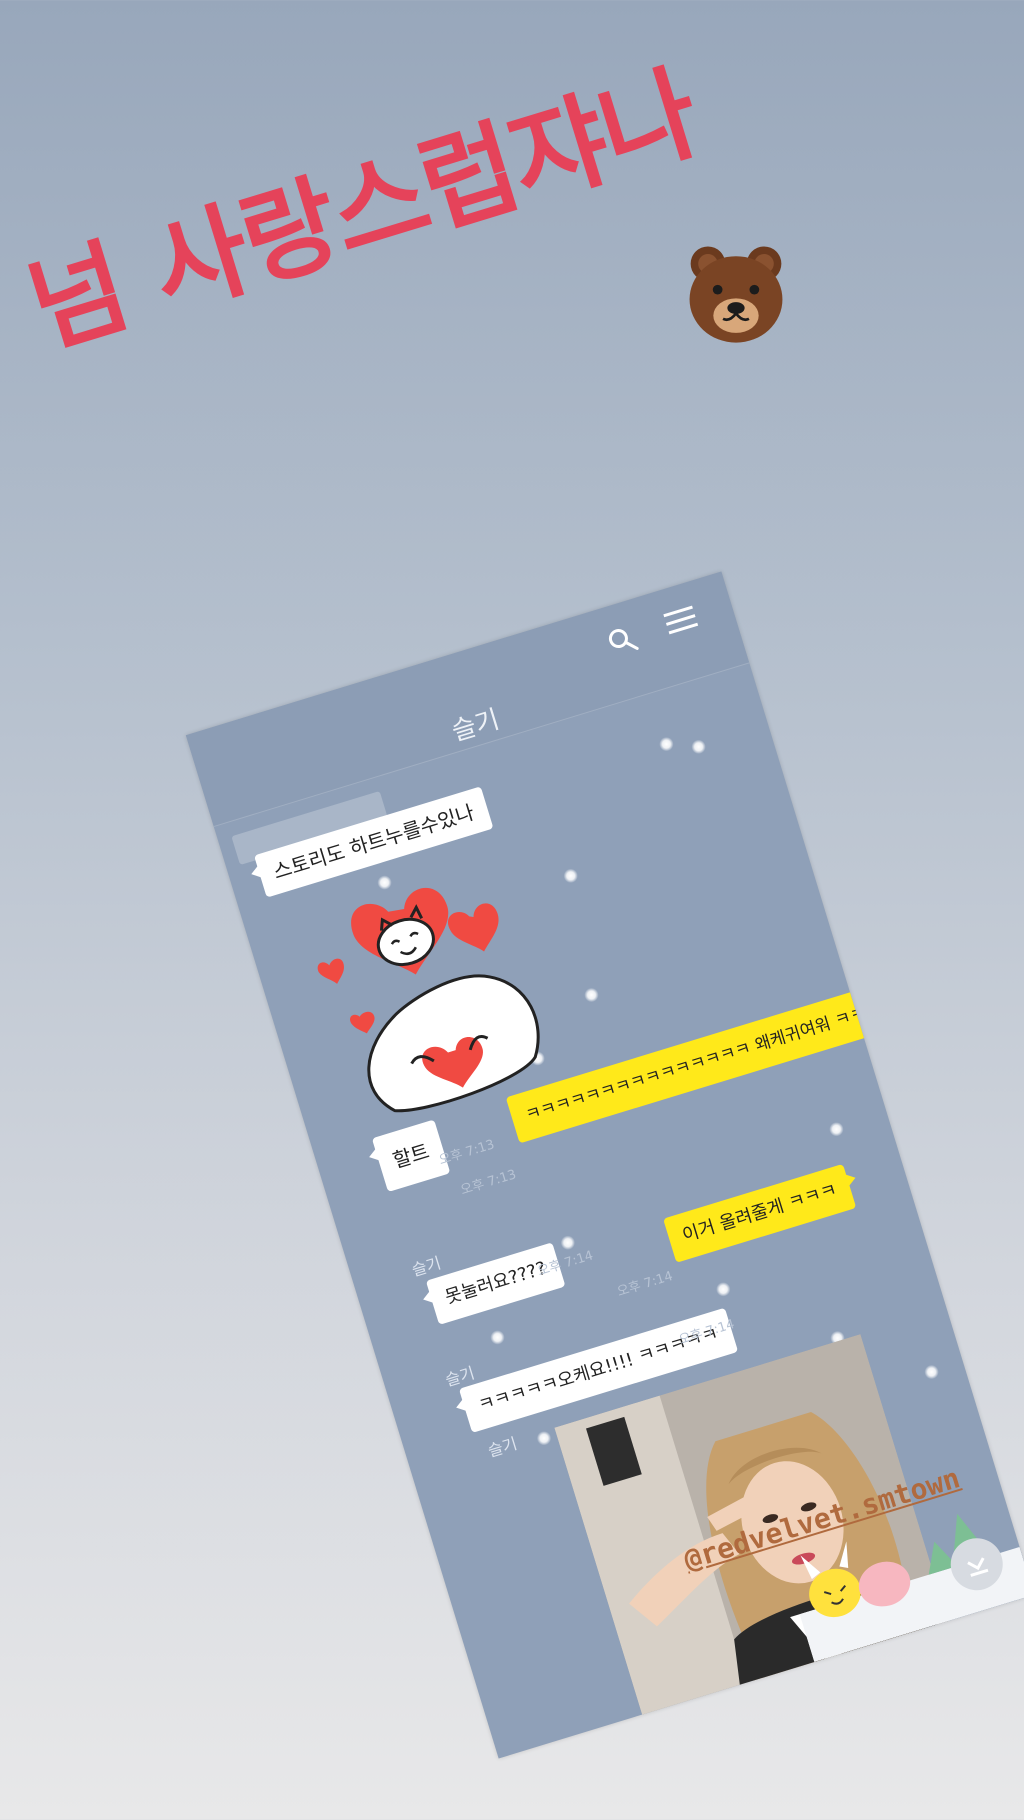 The width and height of the screenshot is (1024, 1820). What do you see at coordinates (736, 294) in the screenshot?
I see `bear-face-emoji` at bounding box center [736, 294].